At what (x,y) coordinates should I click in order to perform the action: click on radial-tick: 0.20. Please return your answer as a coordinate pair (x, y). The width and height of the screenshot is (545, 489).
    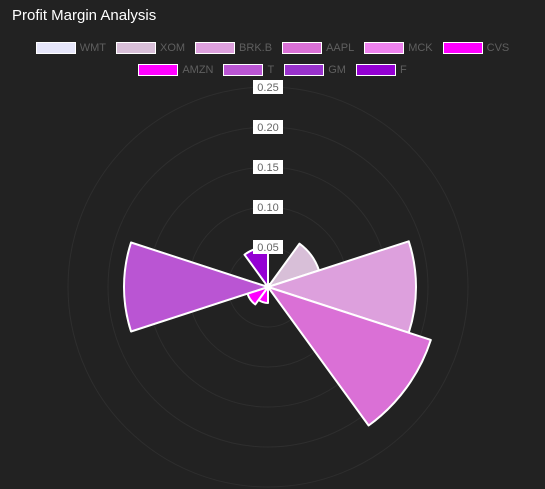
    Looking at the image, I should click on (268, 127).